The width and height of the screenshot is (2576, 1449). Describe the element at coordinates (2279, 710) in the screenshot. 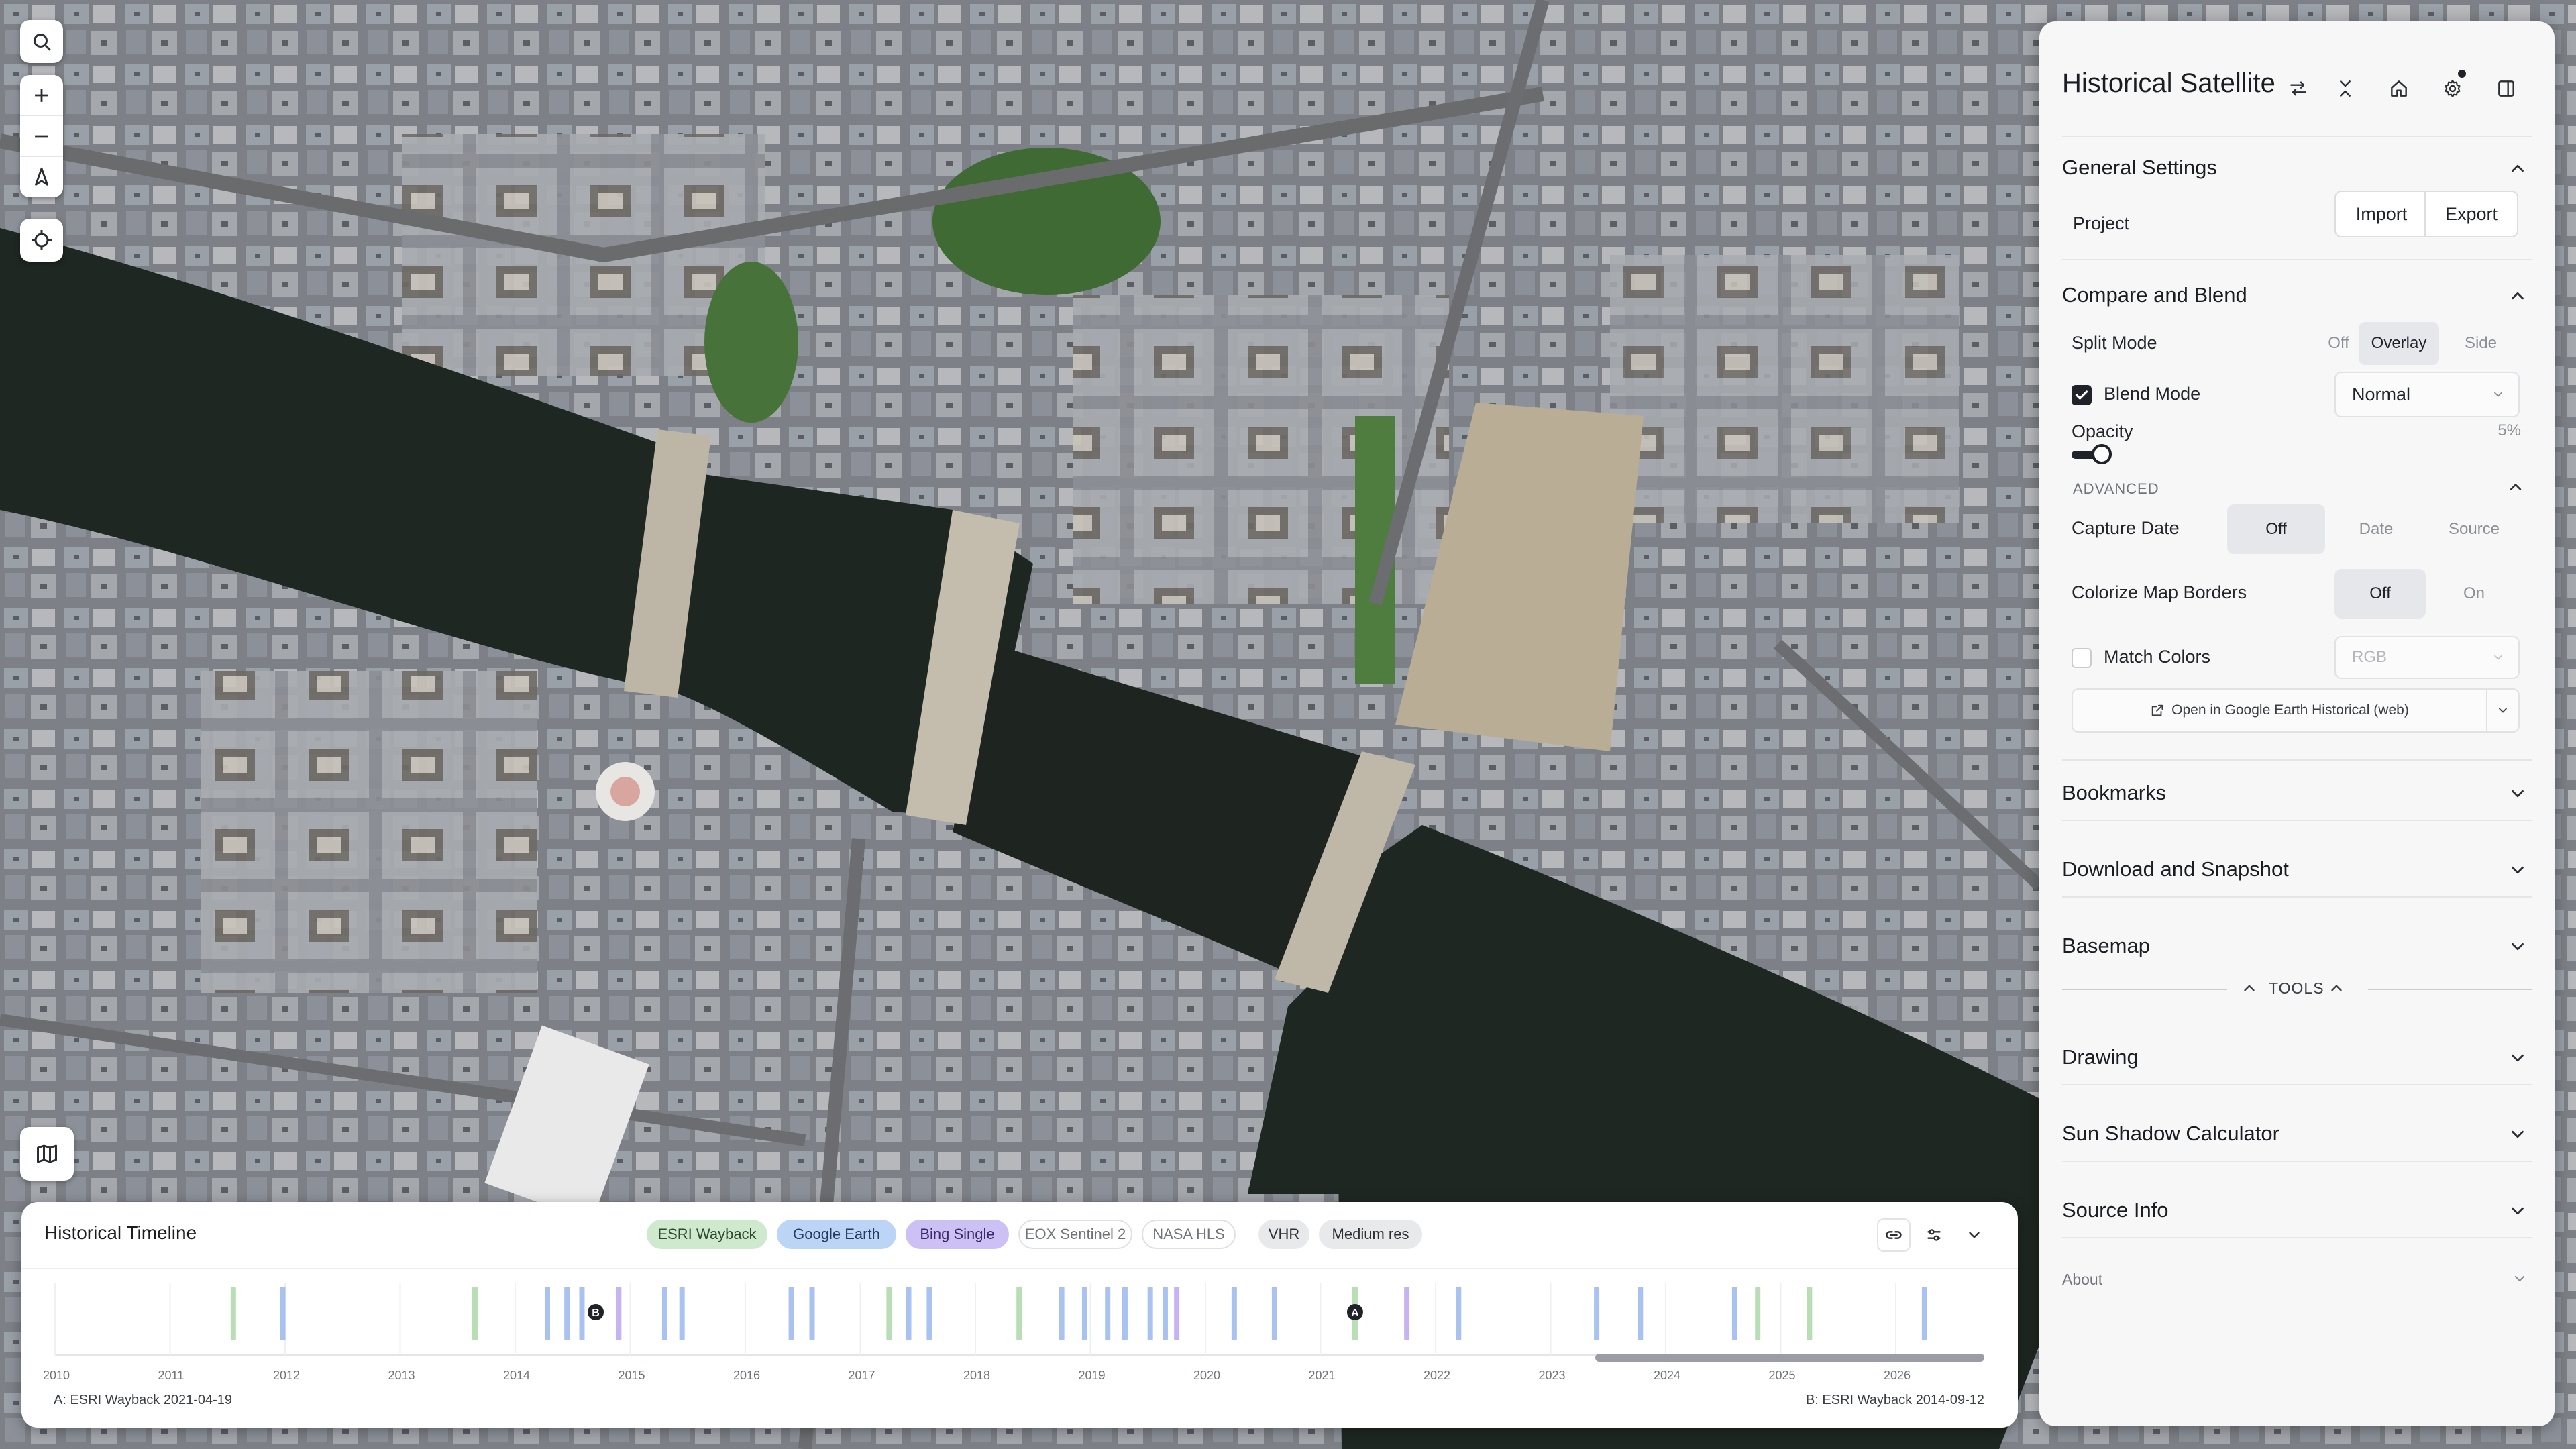

I see `open-google-earth-button: Open in Google Earth Historical (web)` at that location.